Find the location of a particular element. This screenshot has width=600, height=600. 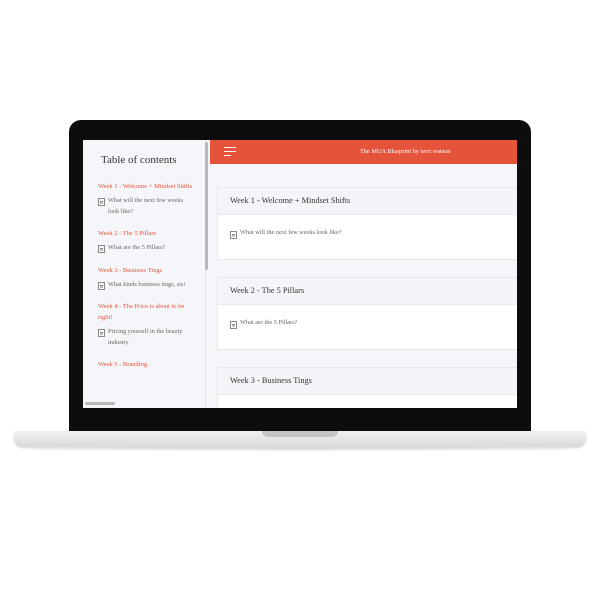

toc-title: Table of contents is located at coordinates (139, 160).